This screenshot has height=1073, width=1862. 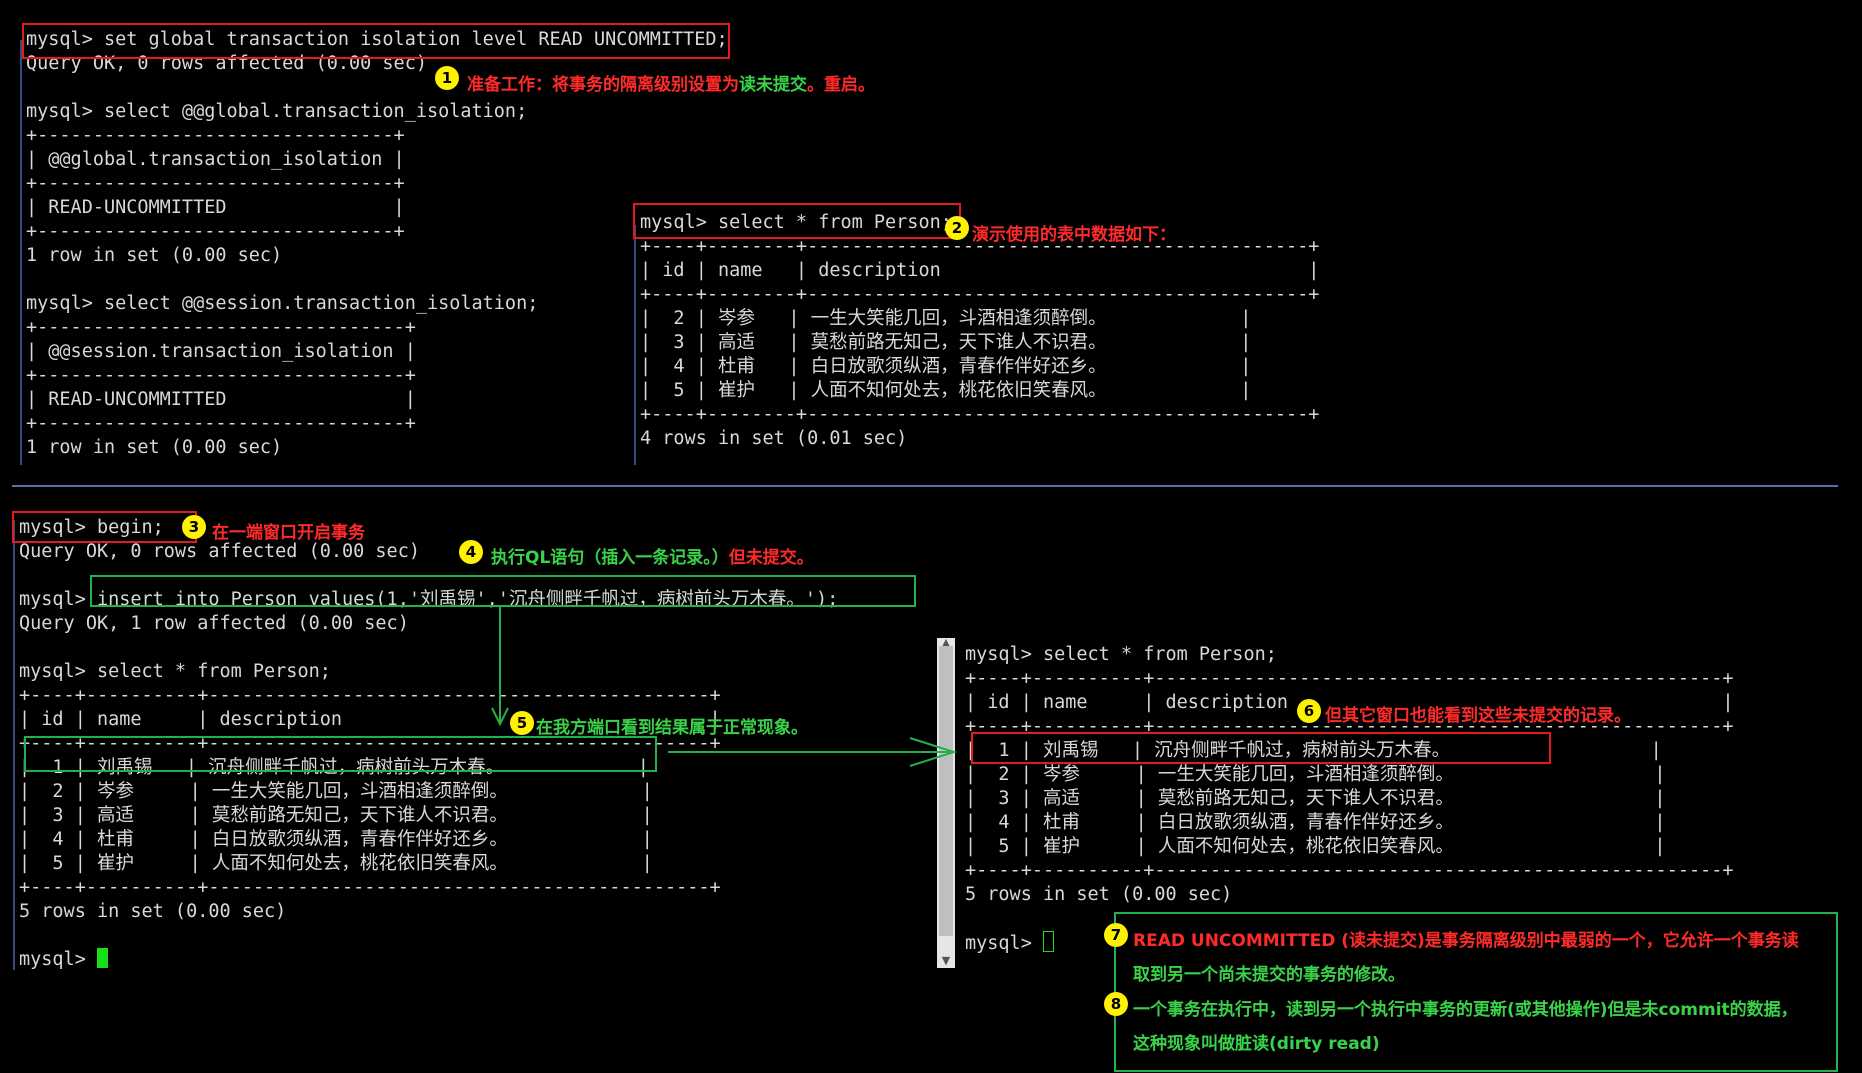 I want to click on annotation-6: 但其它窗口也能看到这些未提交的记录。, so click(x=1478, y=716).